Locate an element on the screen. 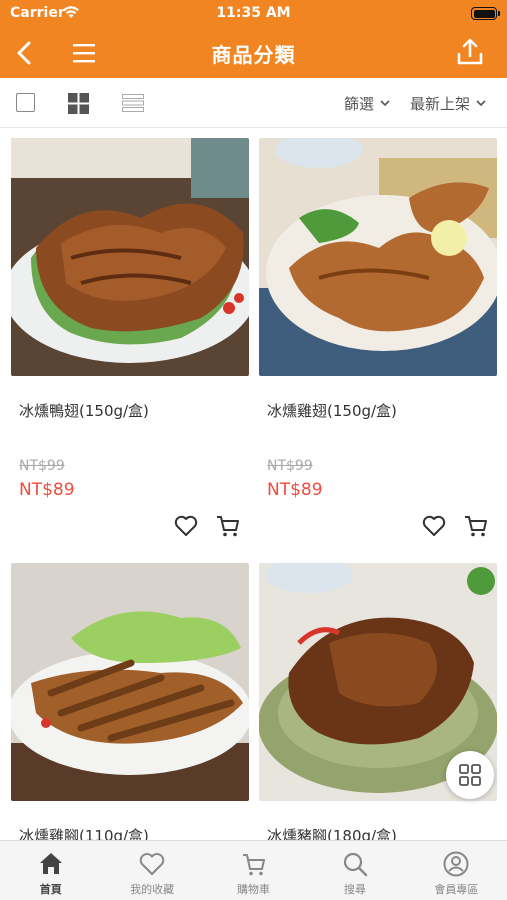  grid-icon is located at coordinates (470, 775).